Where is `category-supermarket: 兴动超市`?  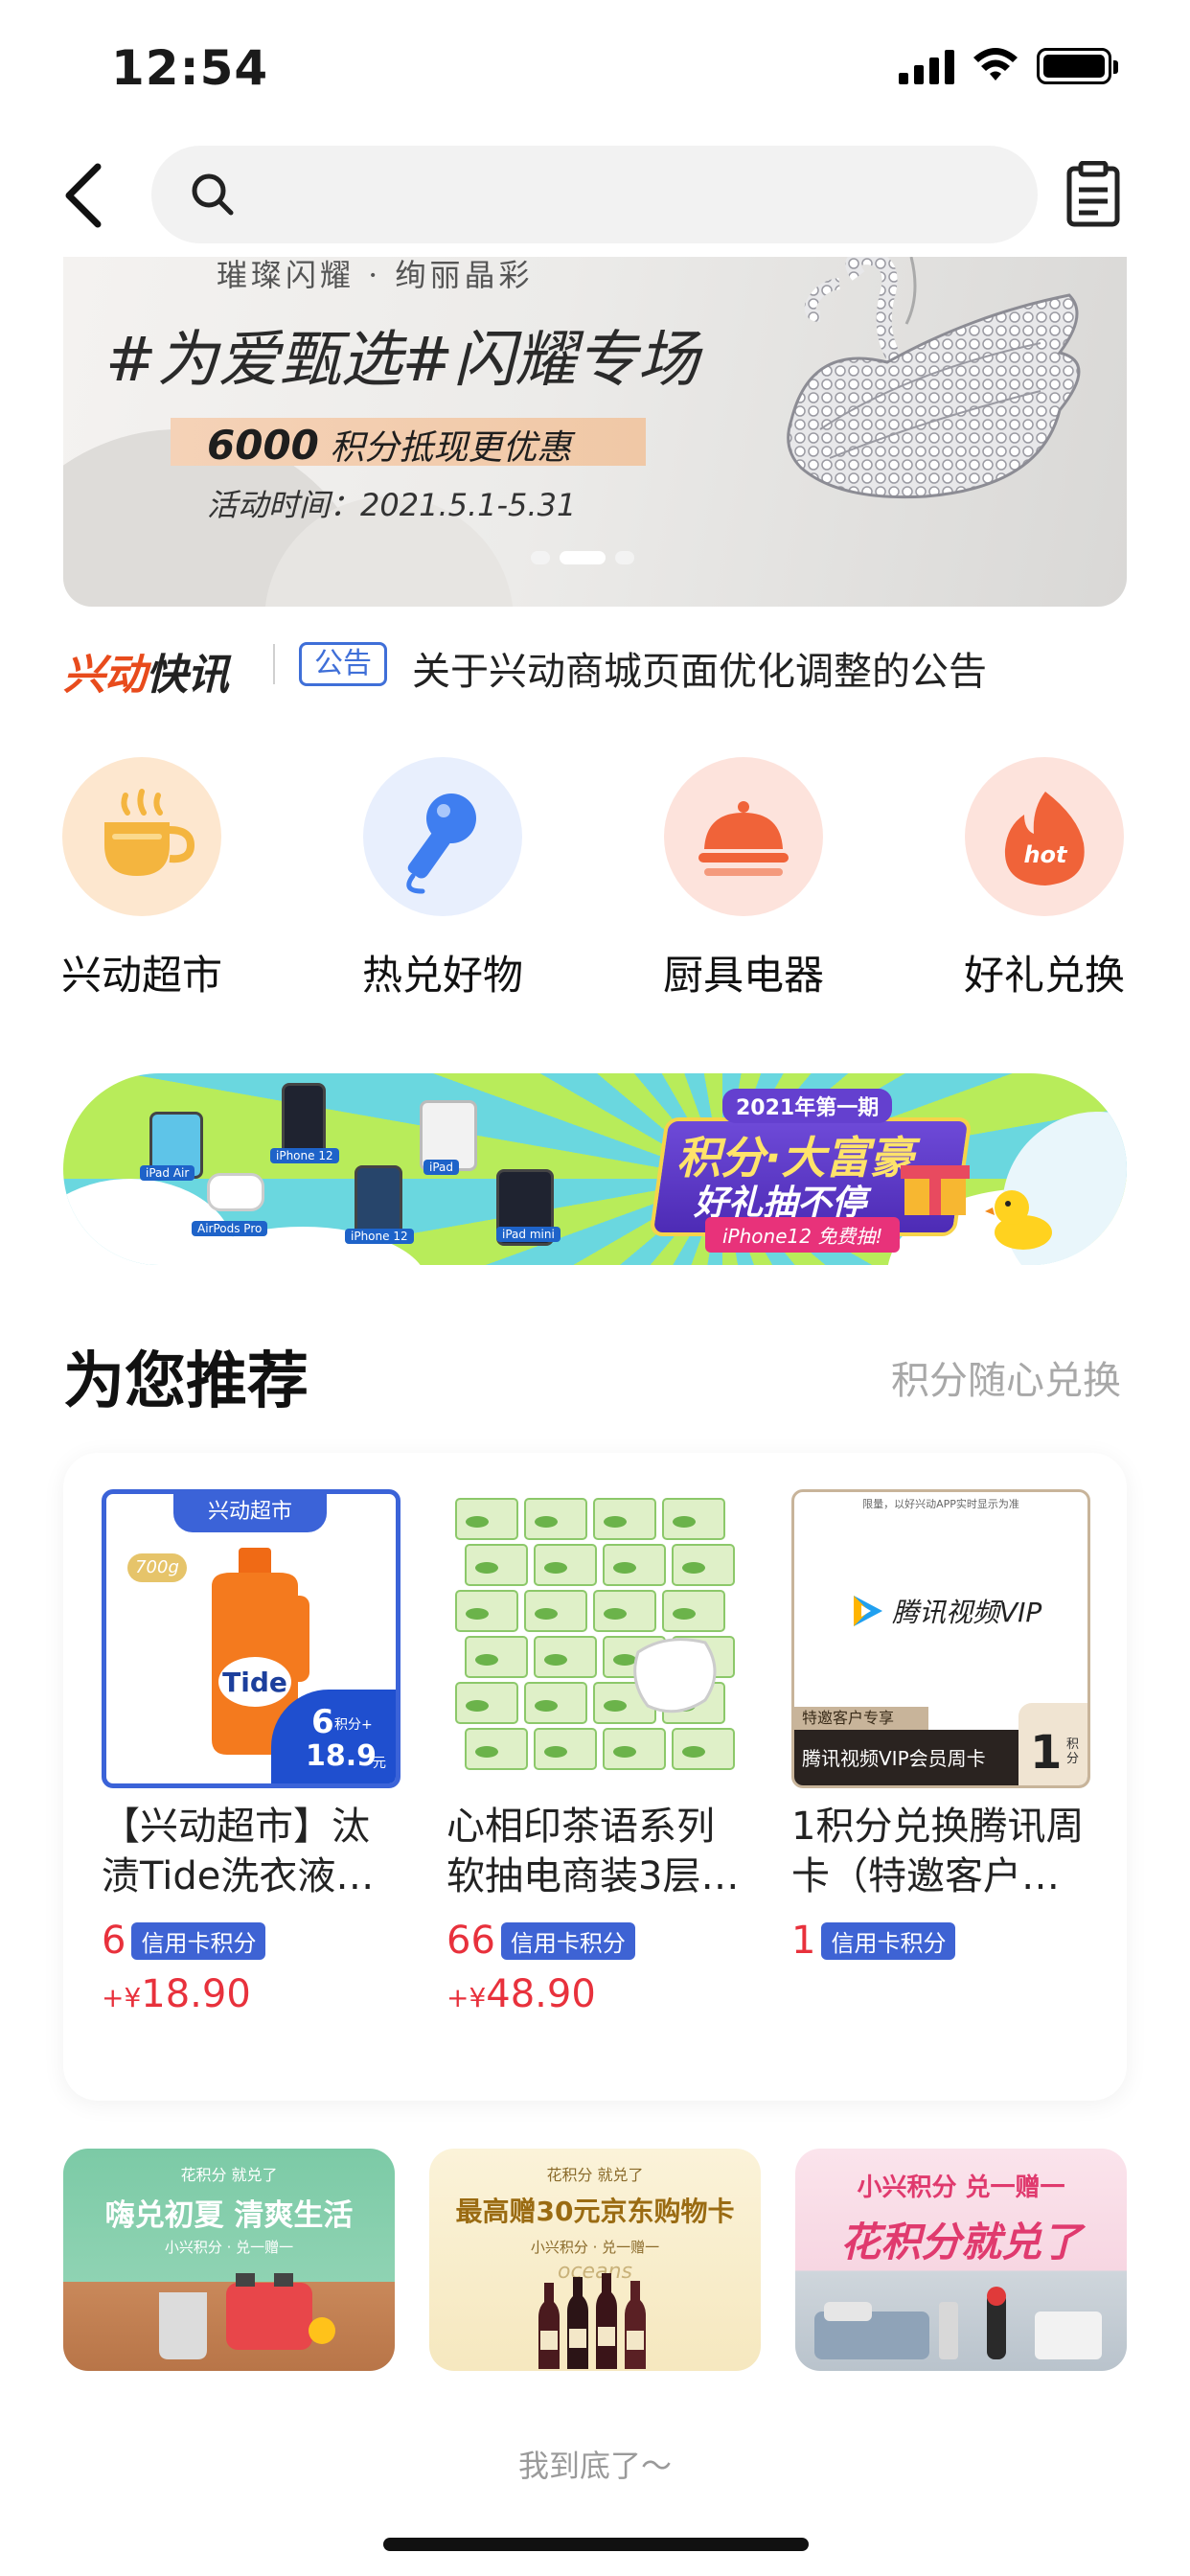
category-supermarket: 兴动超市 is located at coordinates (142, 879).